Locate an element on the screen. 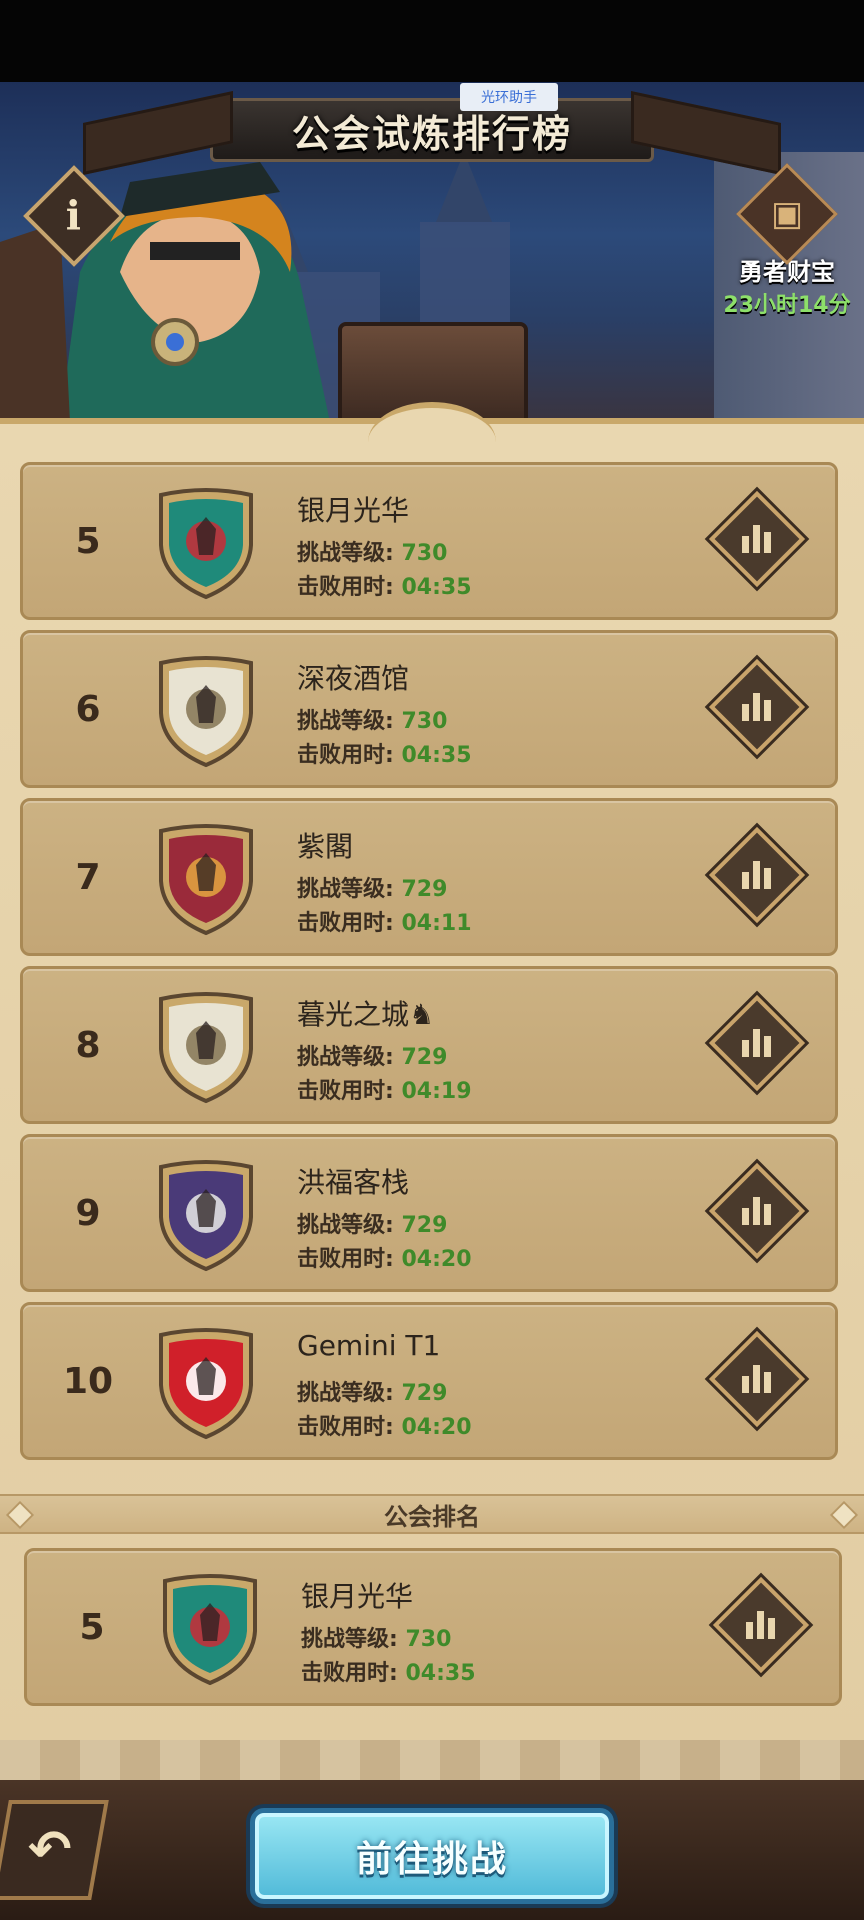  rank-number: 10 is located at coordinates (88, 1381).